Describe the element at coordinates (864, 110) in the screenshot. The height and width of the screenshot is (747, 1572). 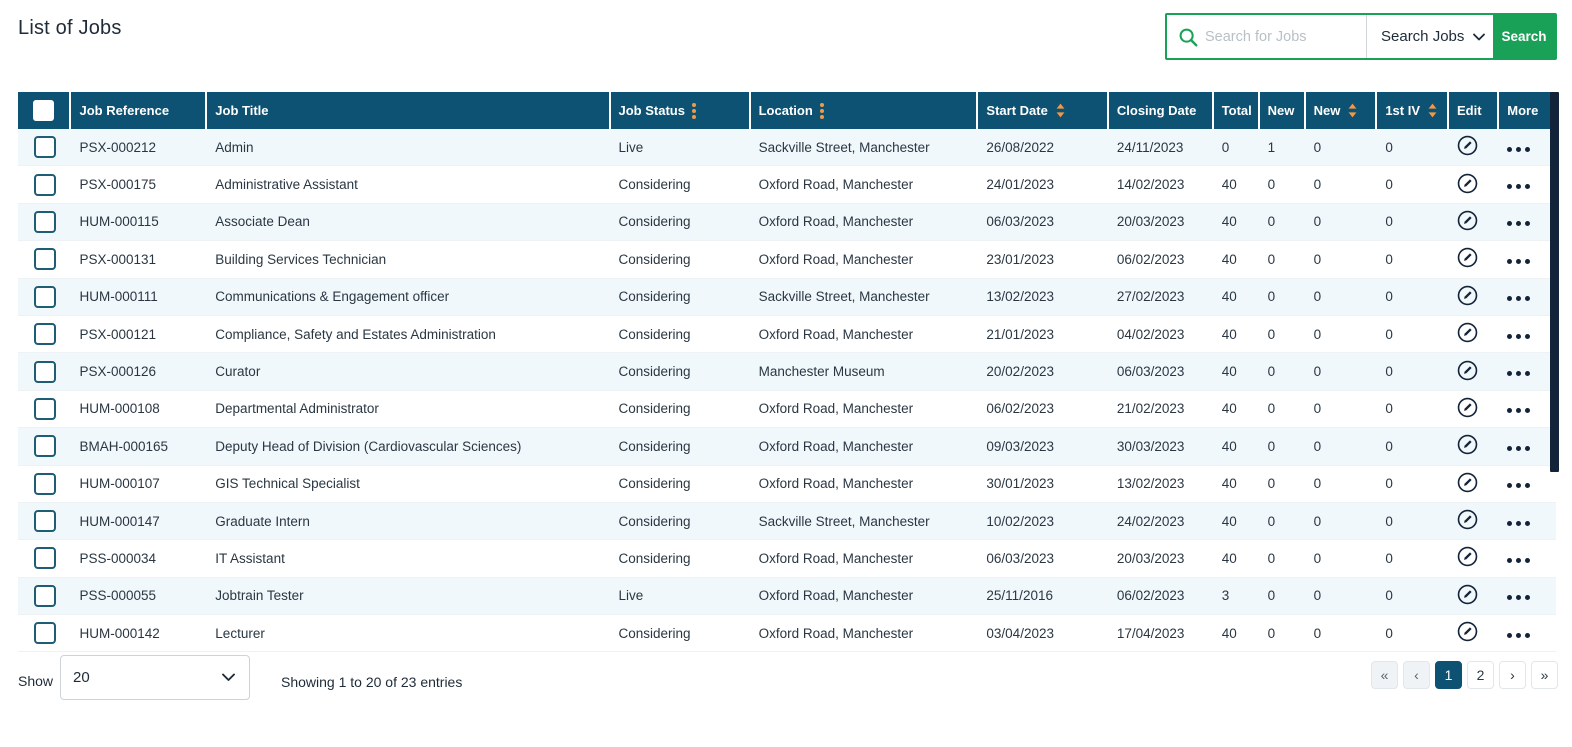
I see `column-header-location: Location` at that location.